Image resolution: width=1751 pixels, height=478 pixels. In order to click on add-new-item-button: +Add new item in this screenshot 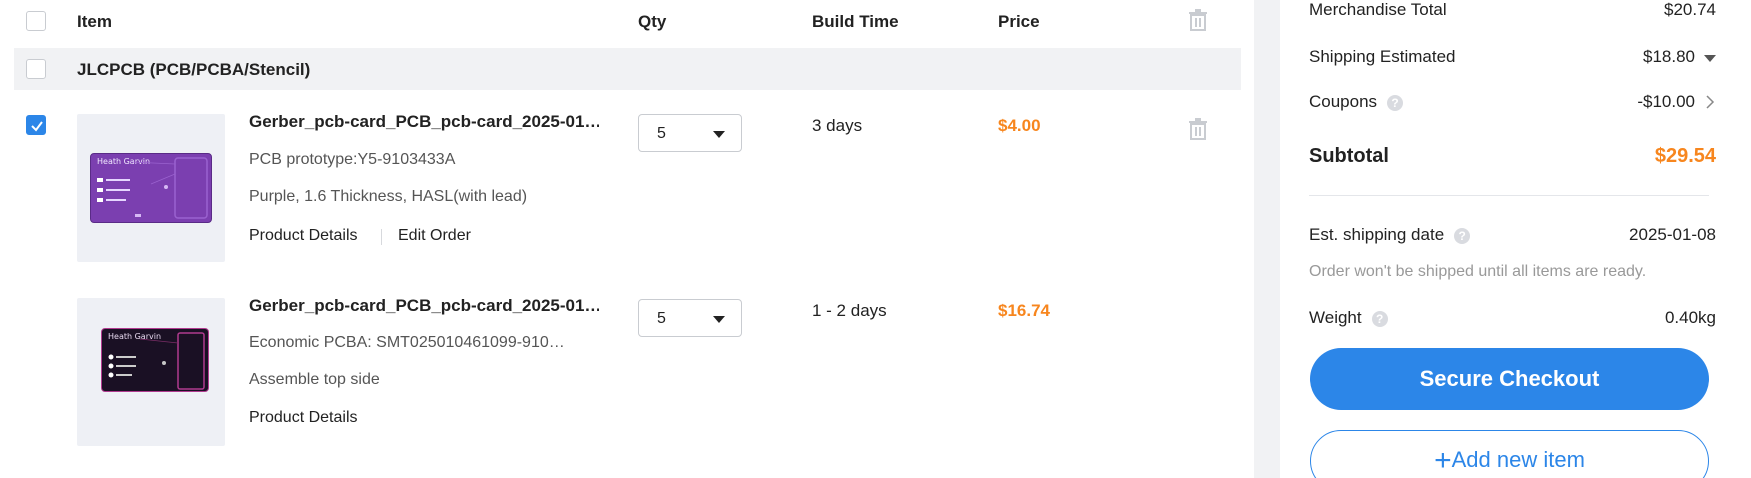, I will do `click(1509, 454)`.